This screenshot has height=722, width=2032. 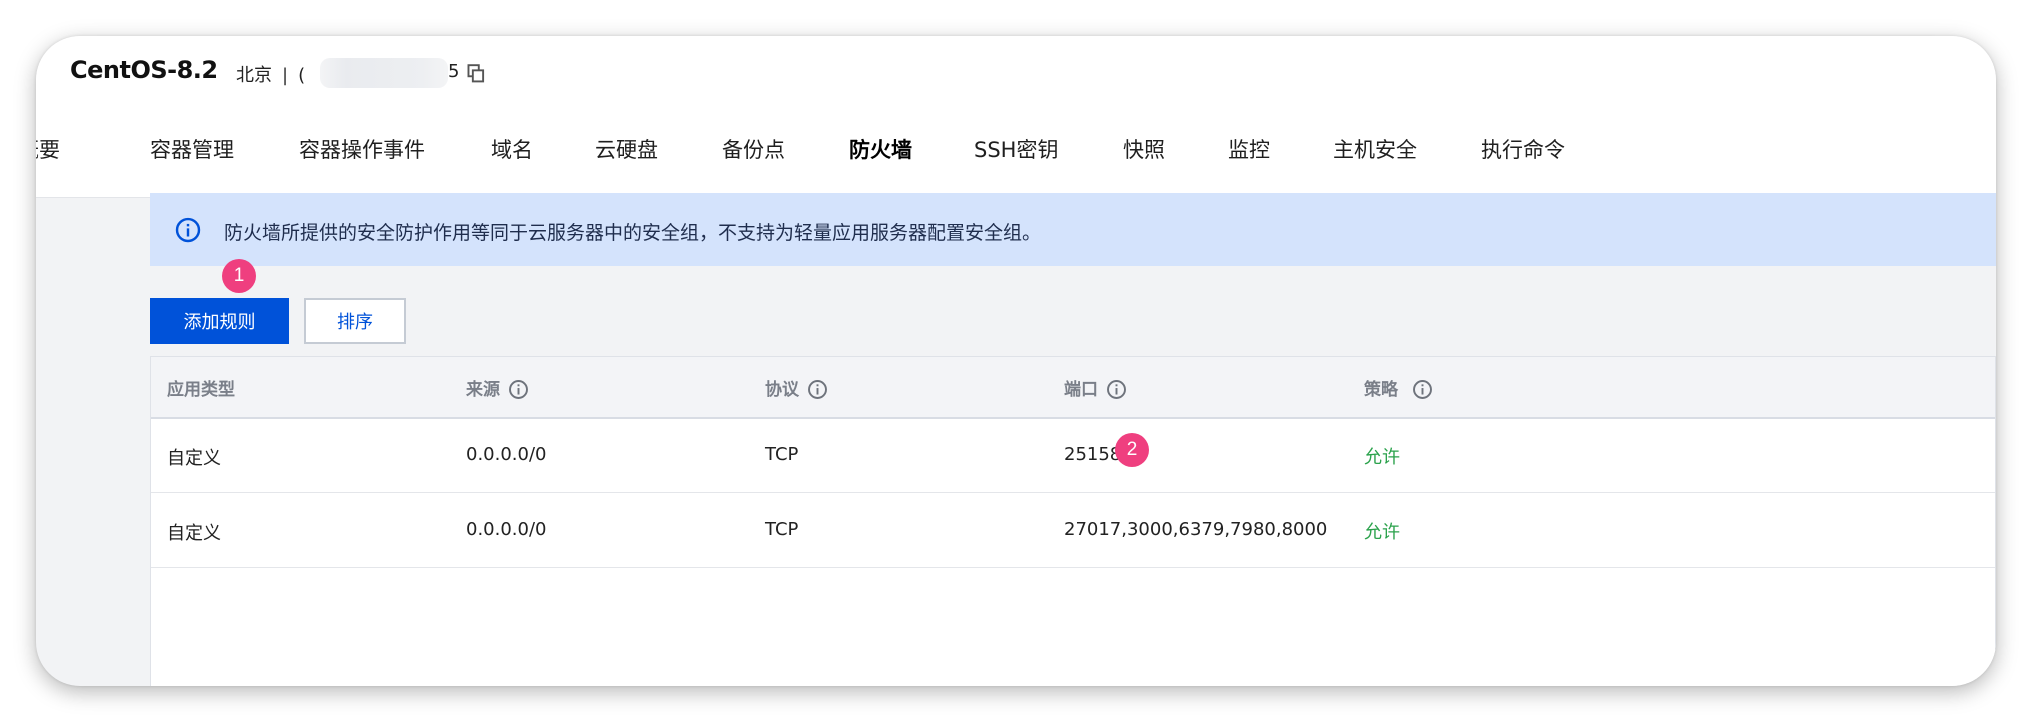 I want to click on annotation-badge-2: 2, so click(x=1132, y=450).